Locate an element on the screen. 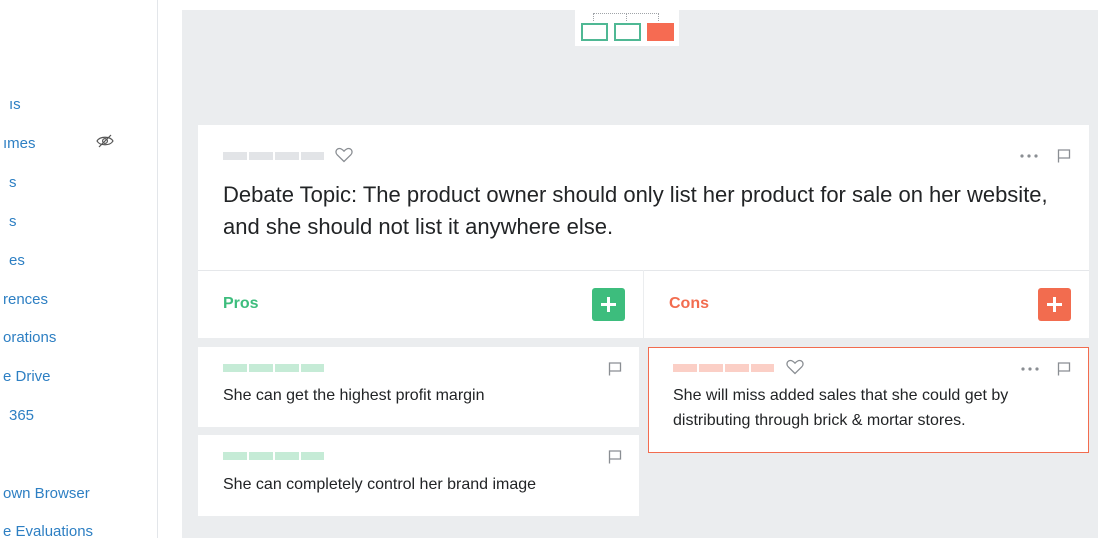 This screenshot has height=538, width=1098. content-gutter is located at coordinates (170, 269).